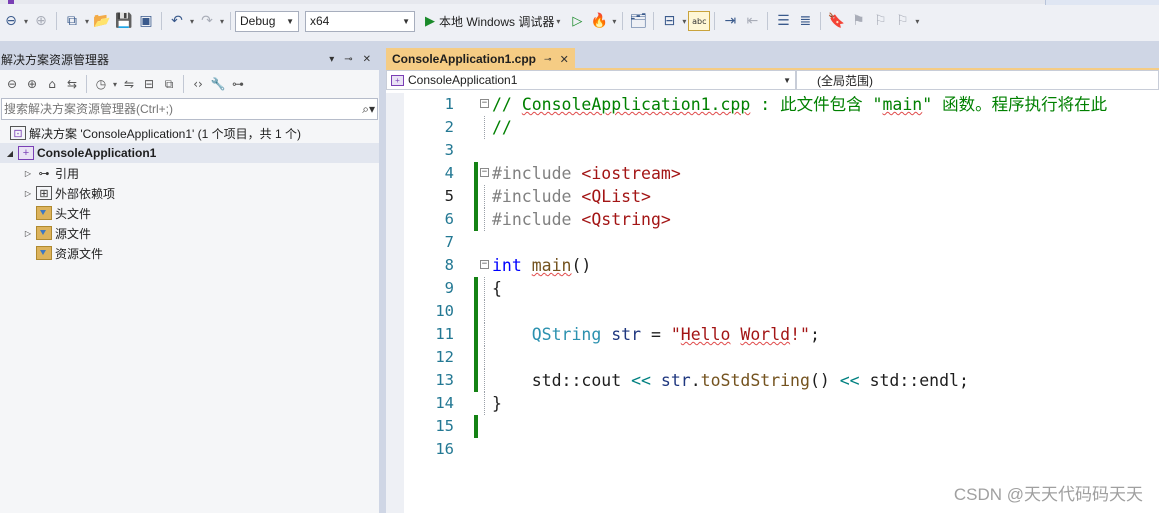 Image resolution: width=1159 pixels, height=513 pixels. Describe the element at coordinates (331, 59) in the screenshot. I see `panel-options-icon: ▾` at that location.